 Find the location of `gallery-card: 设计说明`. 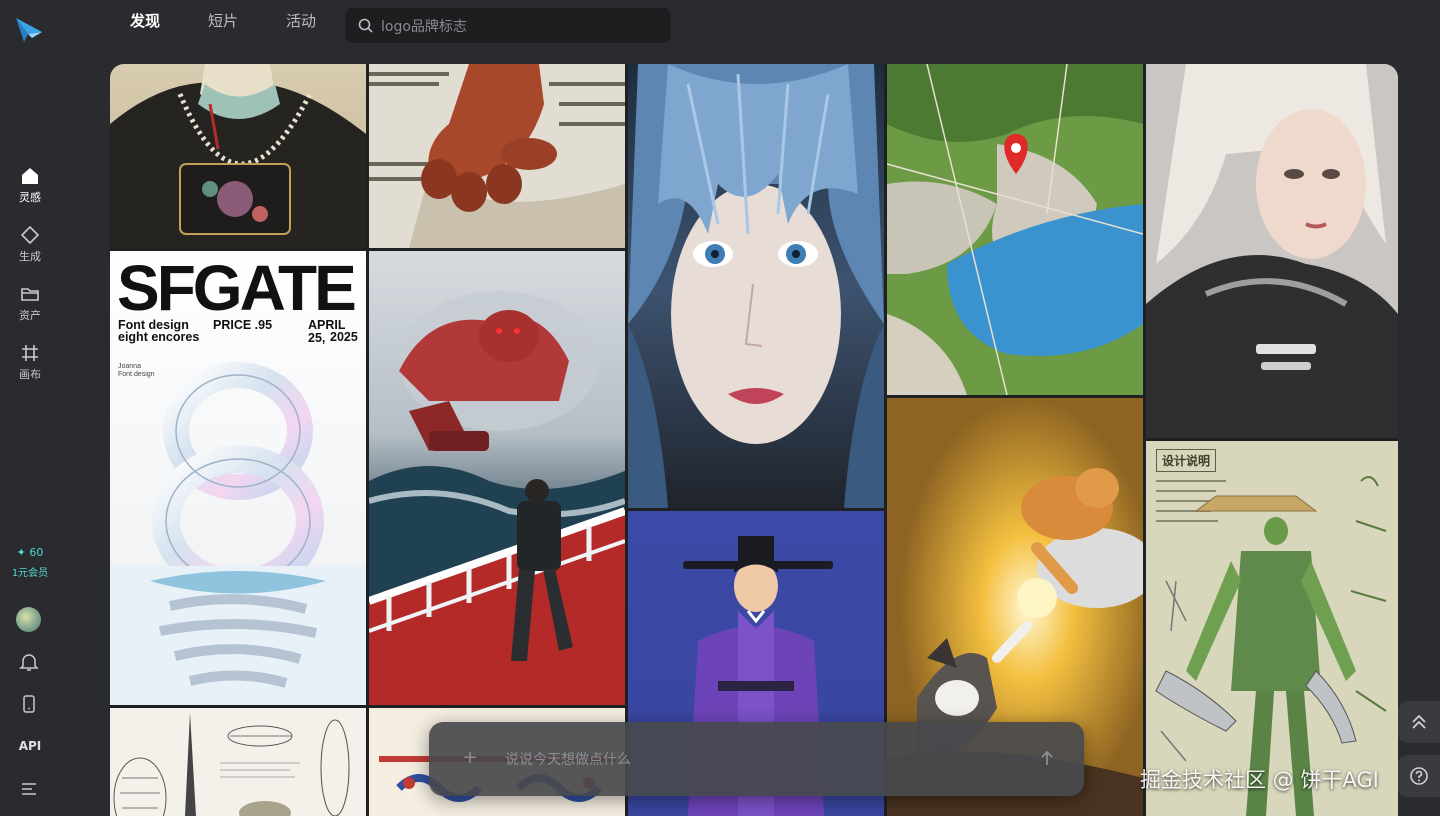

gallery-card: 设计说明 is located at coordinates (1272, 628).